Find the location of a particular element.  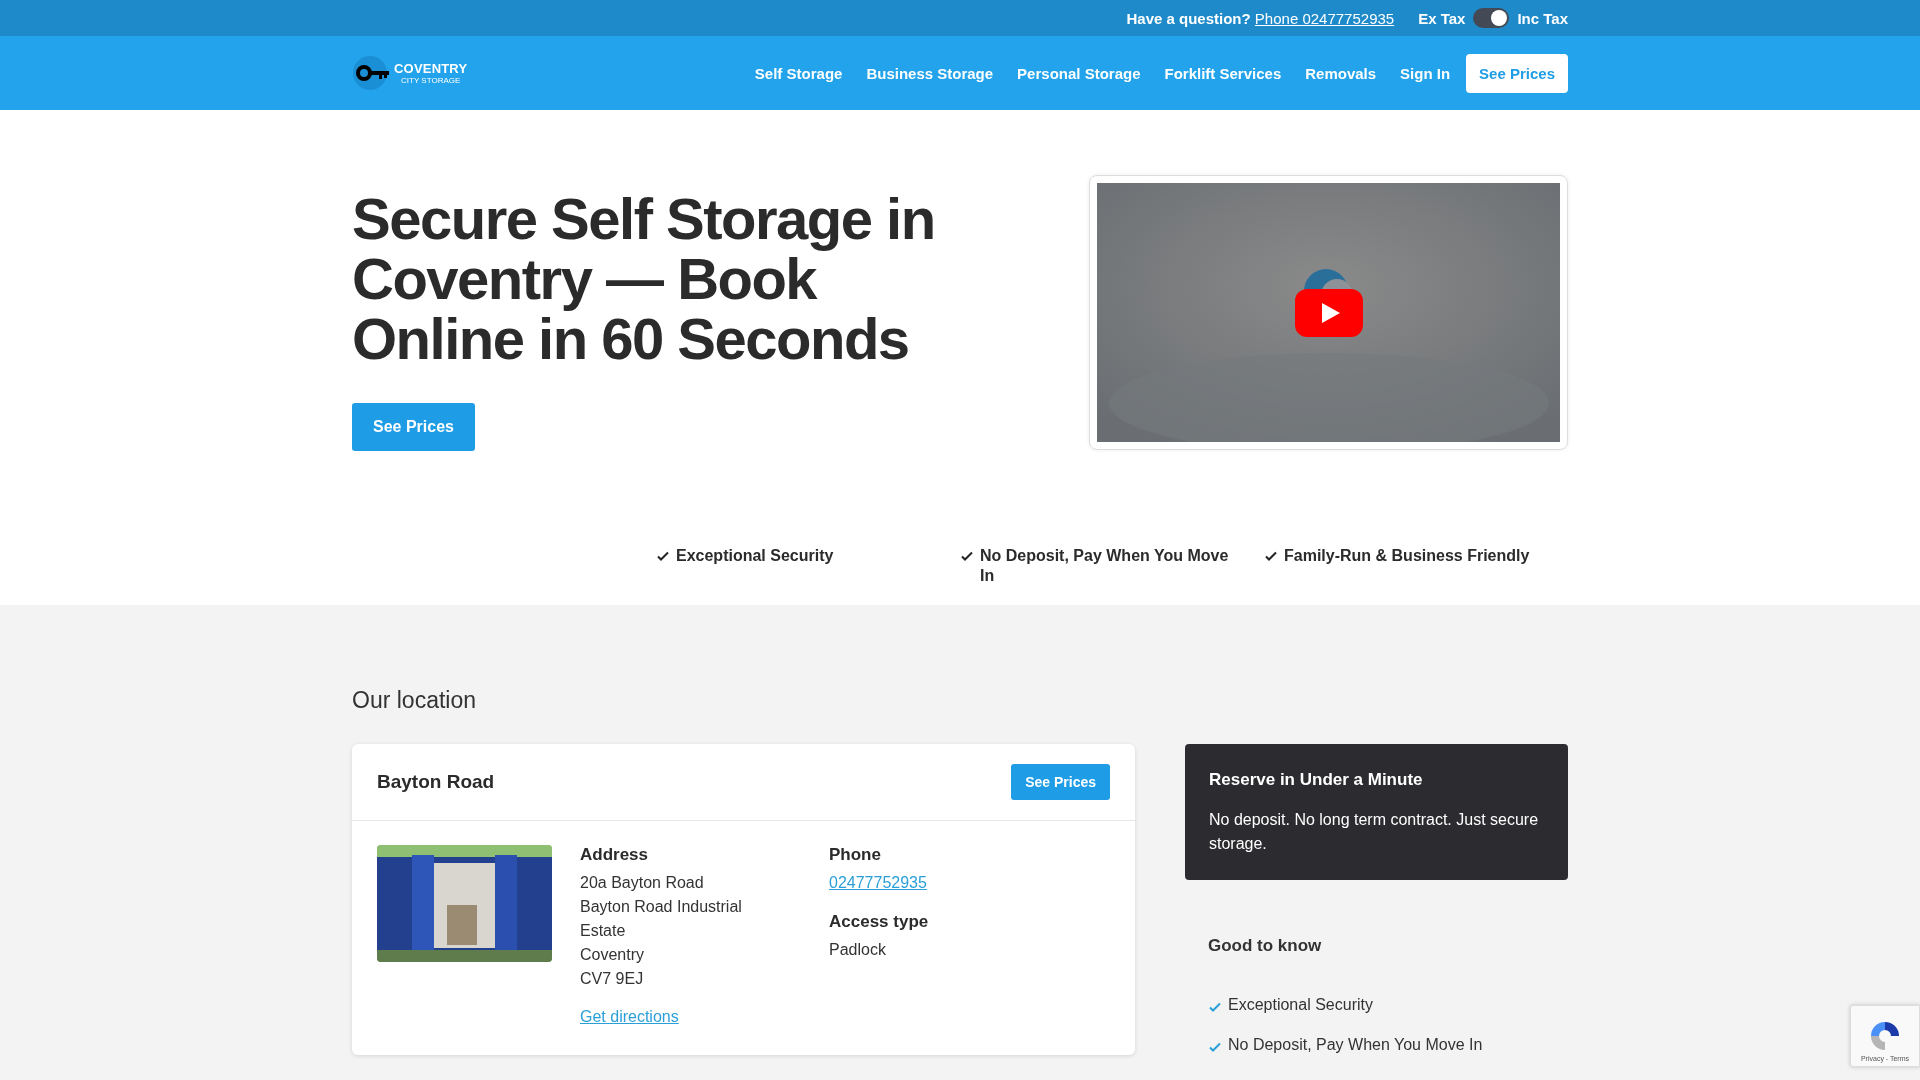

hero-title: Secure Self Storage in Coventry — Book Online in 60 Seconds is located at coordinates (644, 279).